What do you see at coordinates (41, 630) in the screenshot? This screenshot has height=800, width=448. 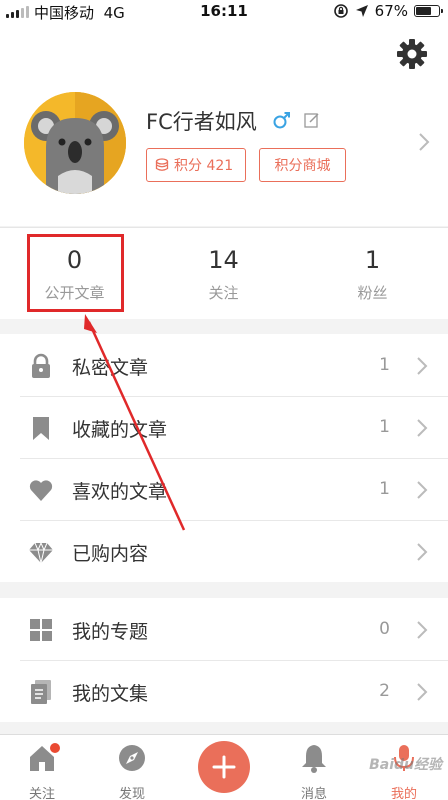 I see `grid-icon` at bounding box center [41, 630].